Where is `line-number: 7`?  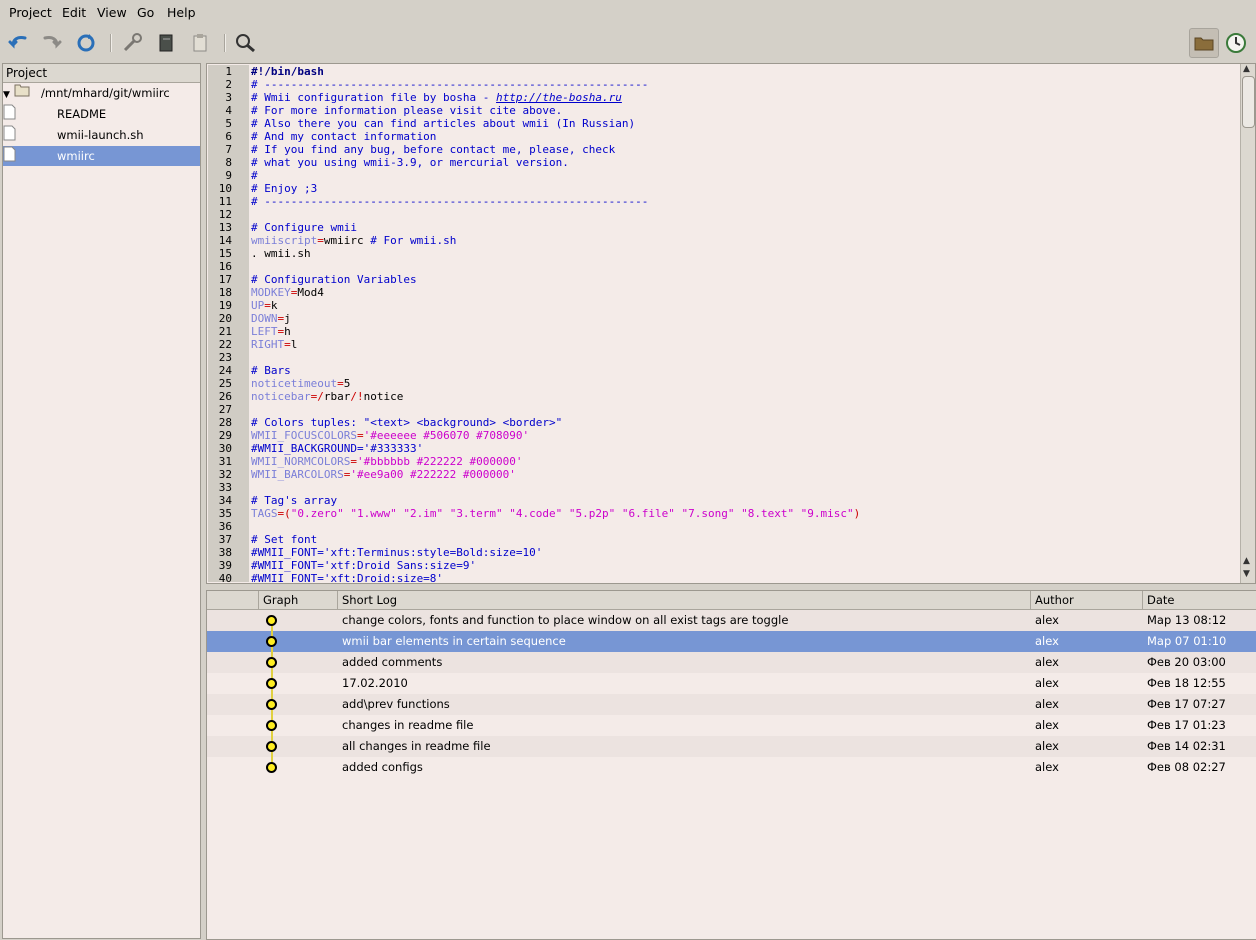
line-number: 7 is located at coordinates (228, 149).